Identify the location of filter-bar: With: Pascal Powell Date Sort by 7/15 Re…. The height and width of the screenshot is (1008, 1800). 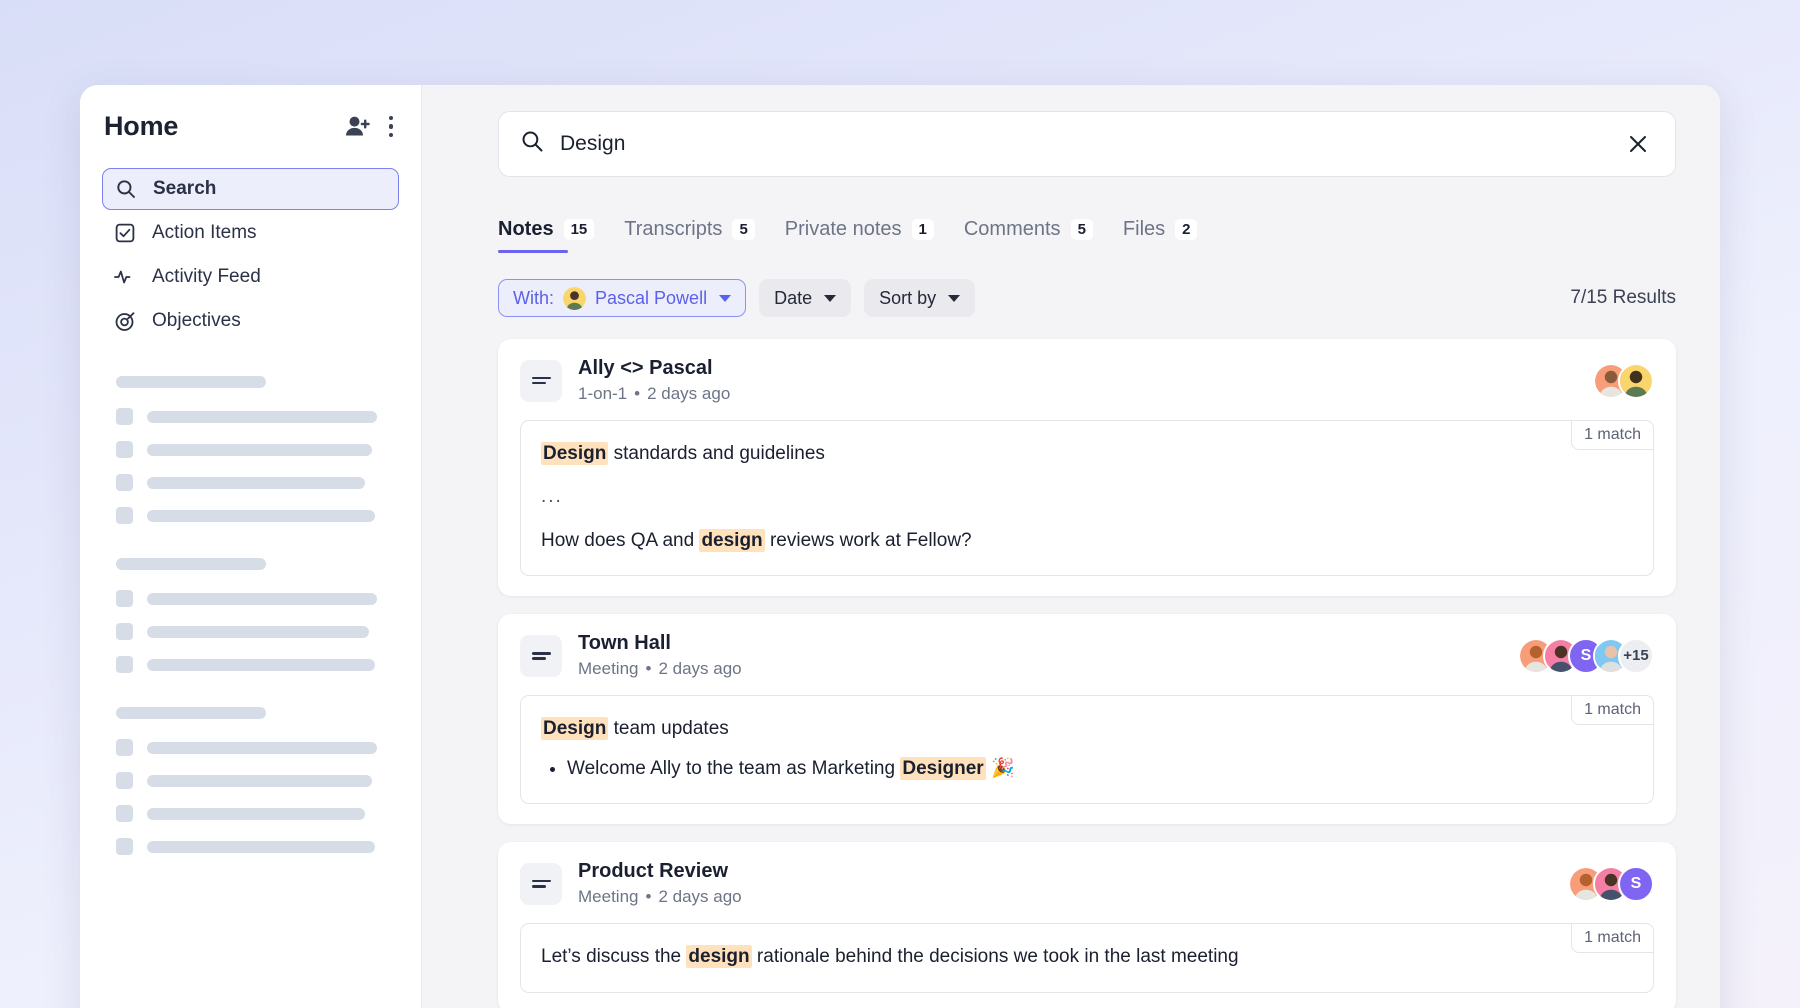
(1087, 298).